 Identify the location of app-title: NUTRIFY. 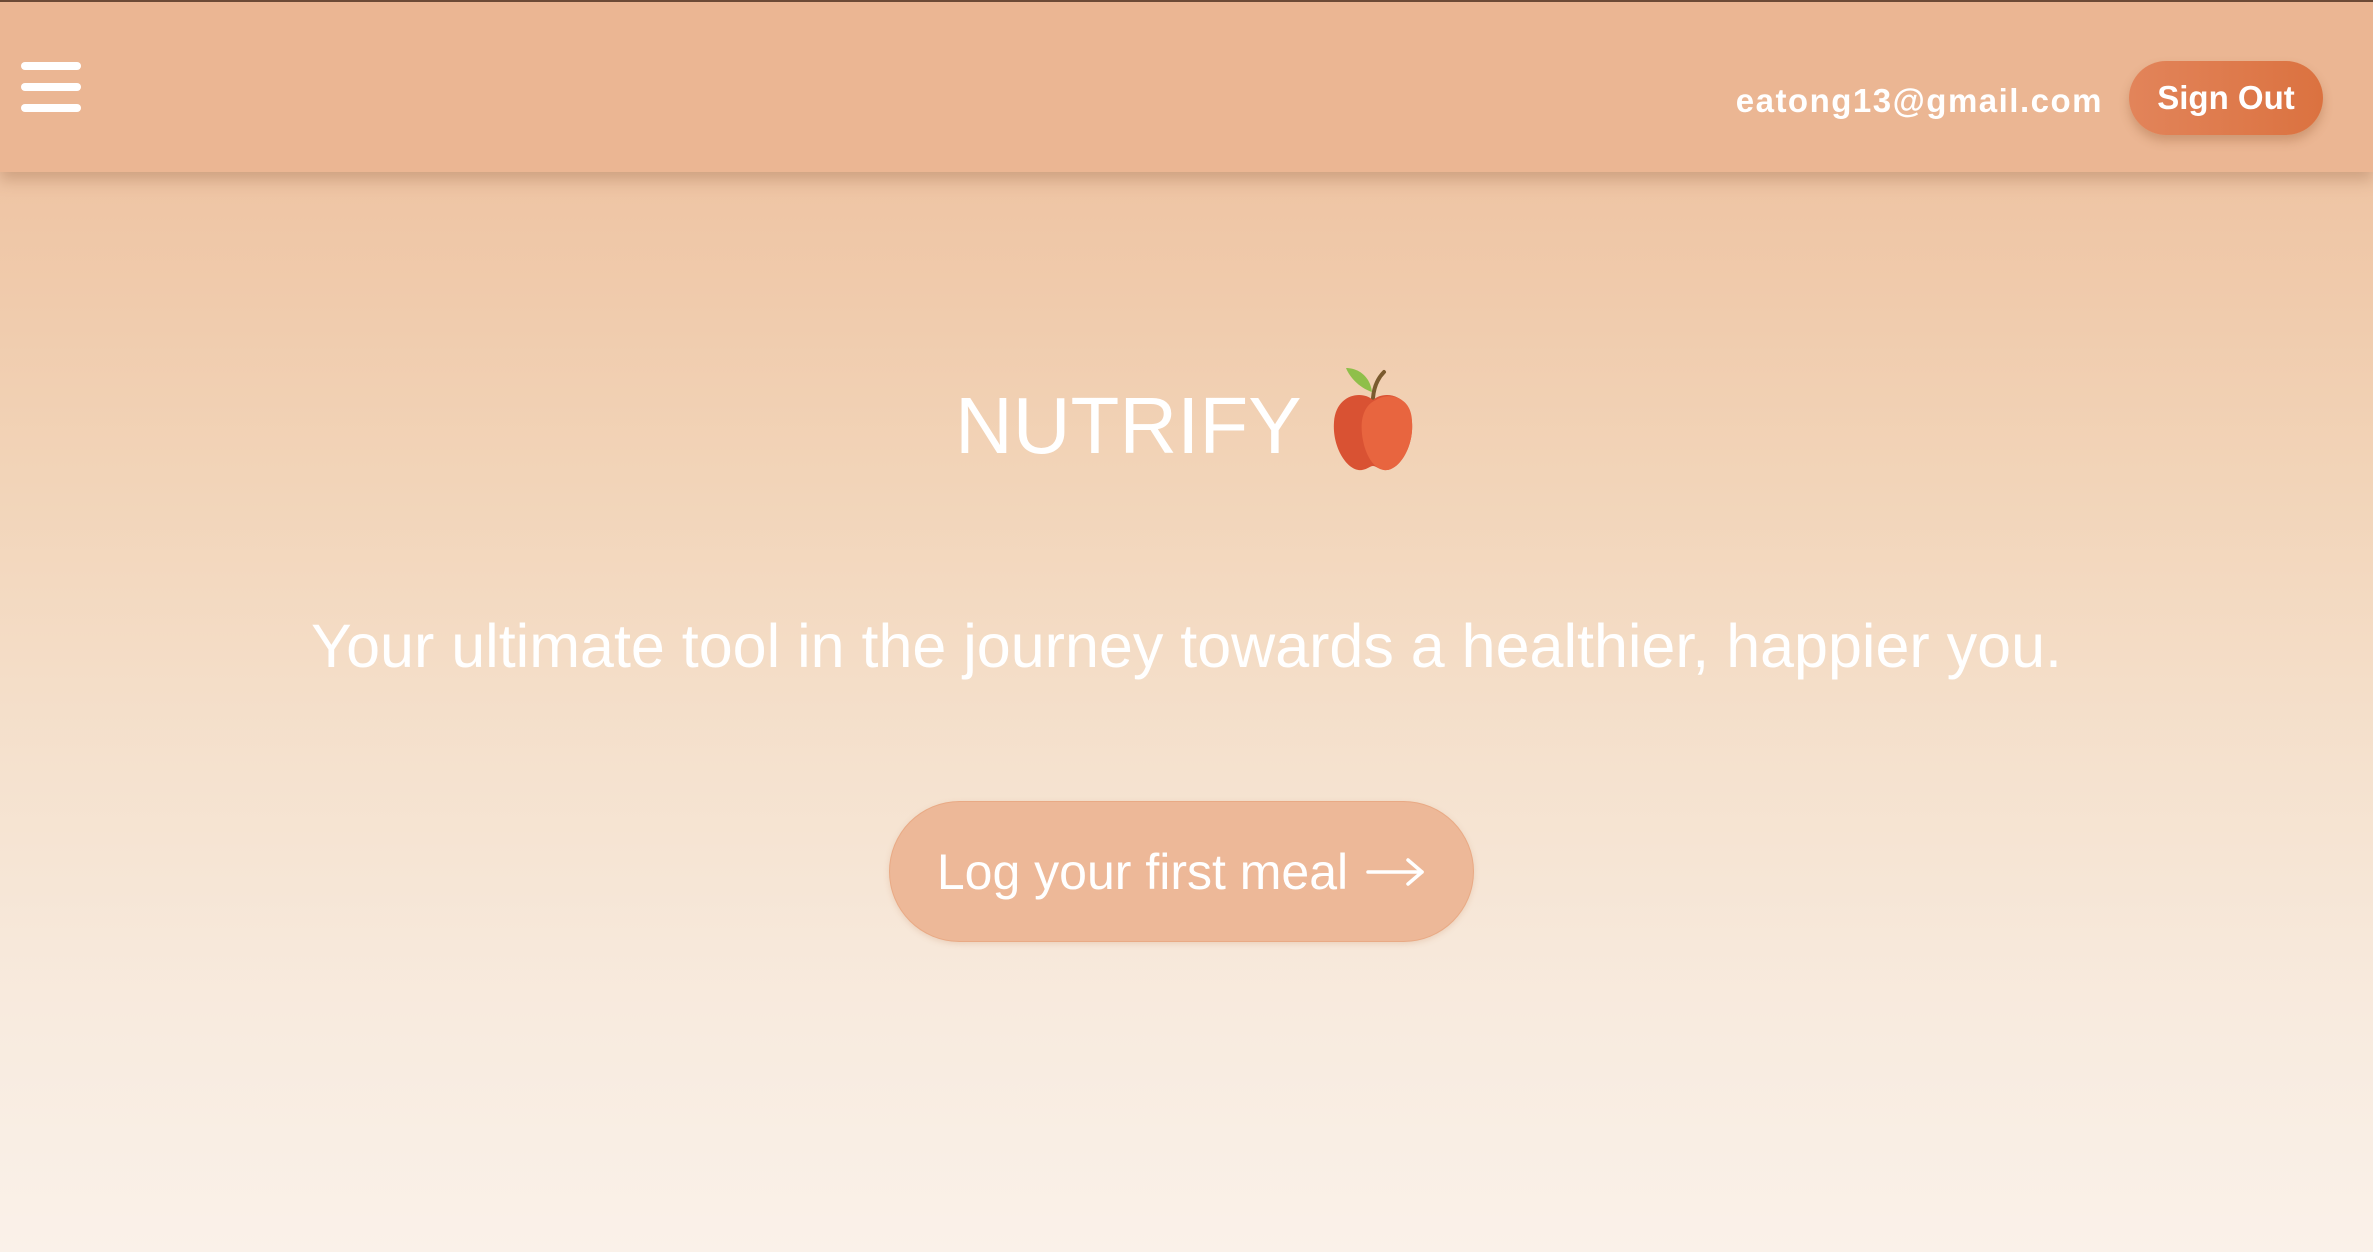
(1128, 425).